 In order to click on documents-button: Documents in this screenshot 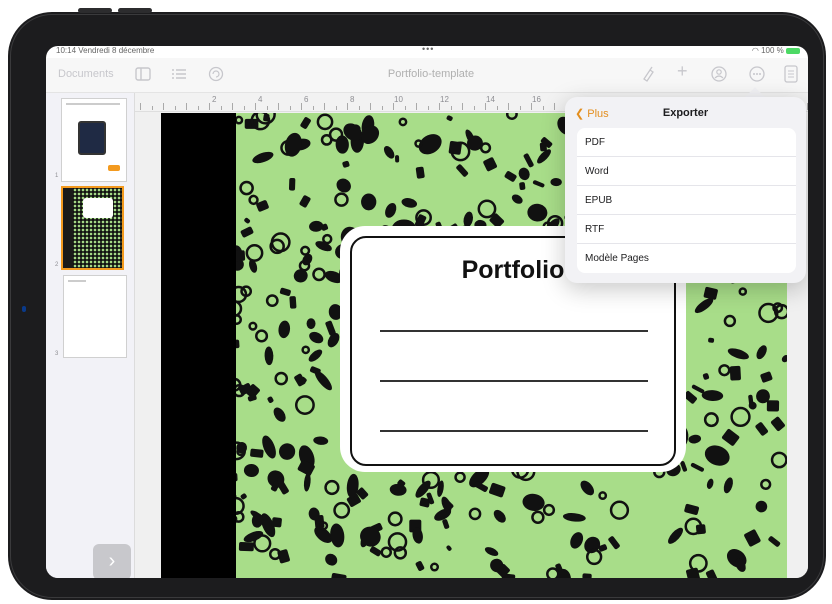, I will do `click(86, 74)`.